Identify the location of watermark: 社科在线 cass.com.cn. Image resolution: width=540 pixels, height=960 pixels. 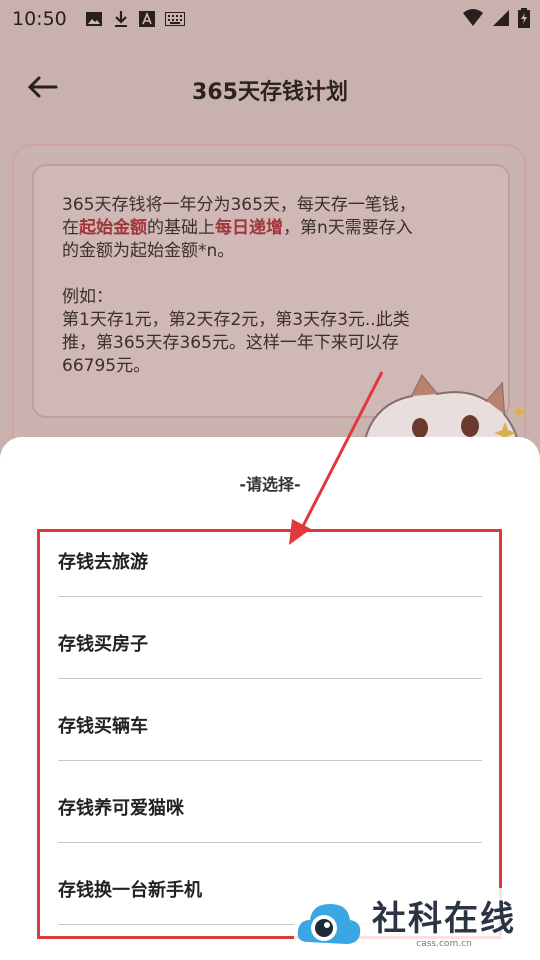
(417, 924).